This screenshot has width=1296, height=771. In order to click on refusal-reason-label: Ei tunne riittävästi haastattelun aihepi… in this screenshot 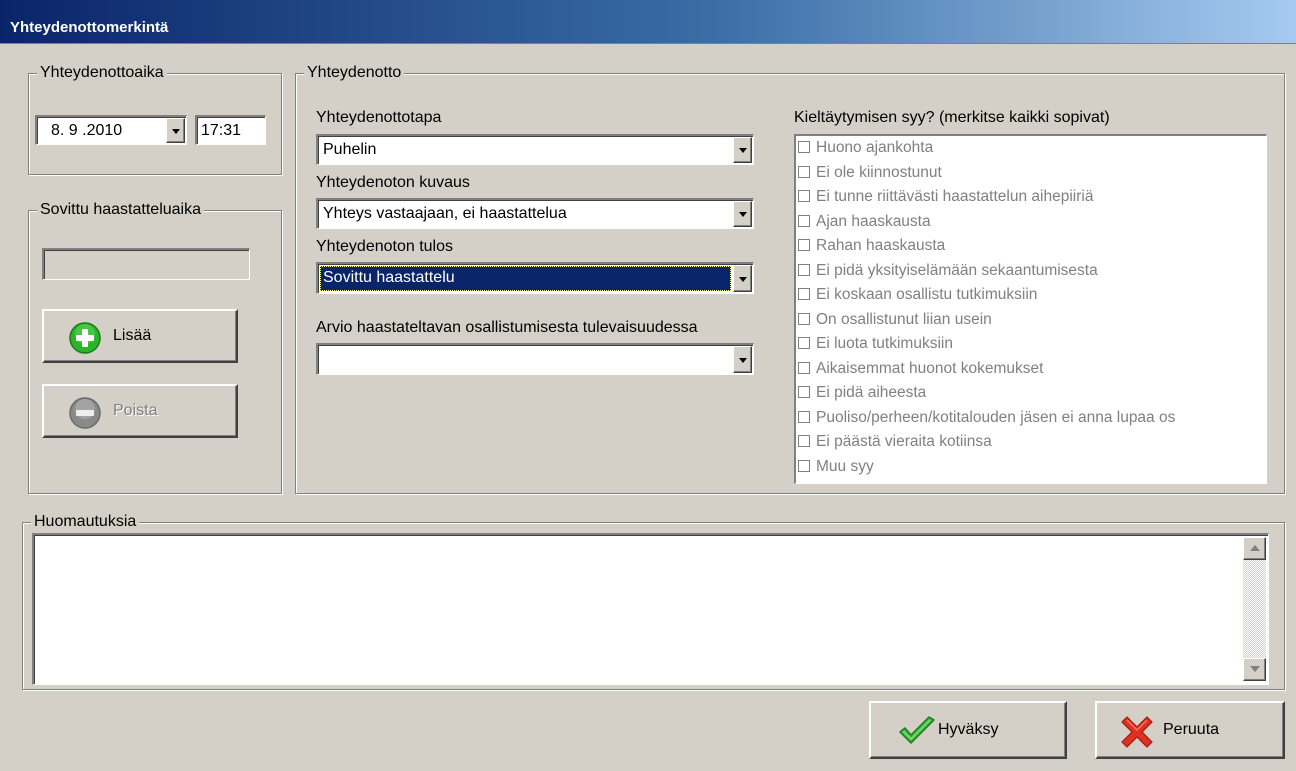, I will do `click(955, 196)`.